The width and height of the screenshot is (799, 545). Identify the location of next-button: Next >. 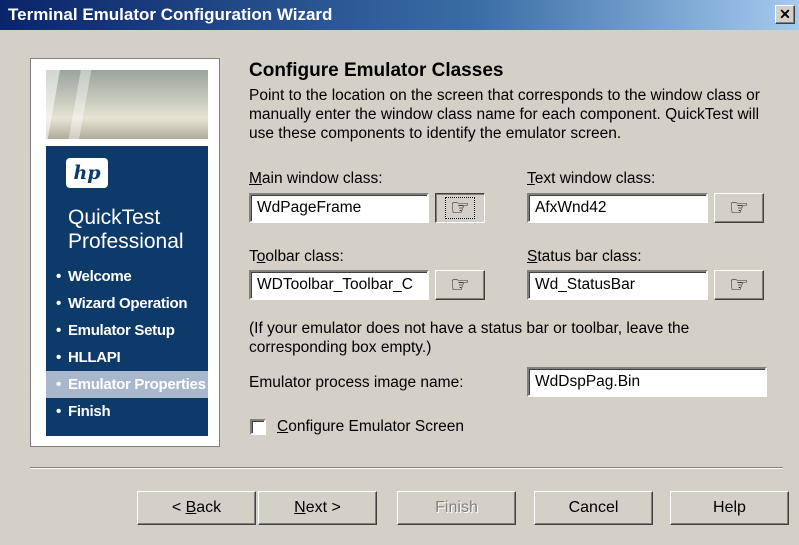
(317, 508).